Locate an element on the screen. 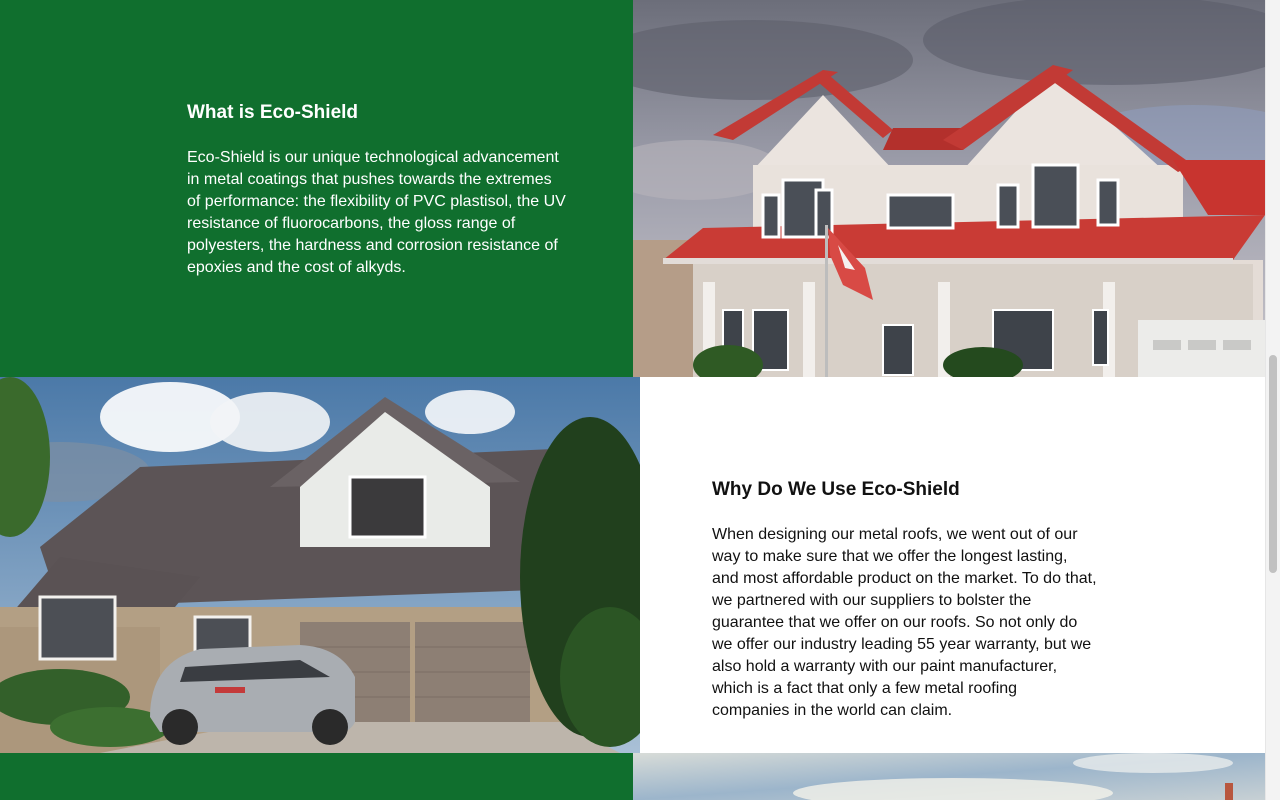 This screenshot has width=1280, height=800. next-section is located at coordinates (632, 776).